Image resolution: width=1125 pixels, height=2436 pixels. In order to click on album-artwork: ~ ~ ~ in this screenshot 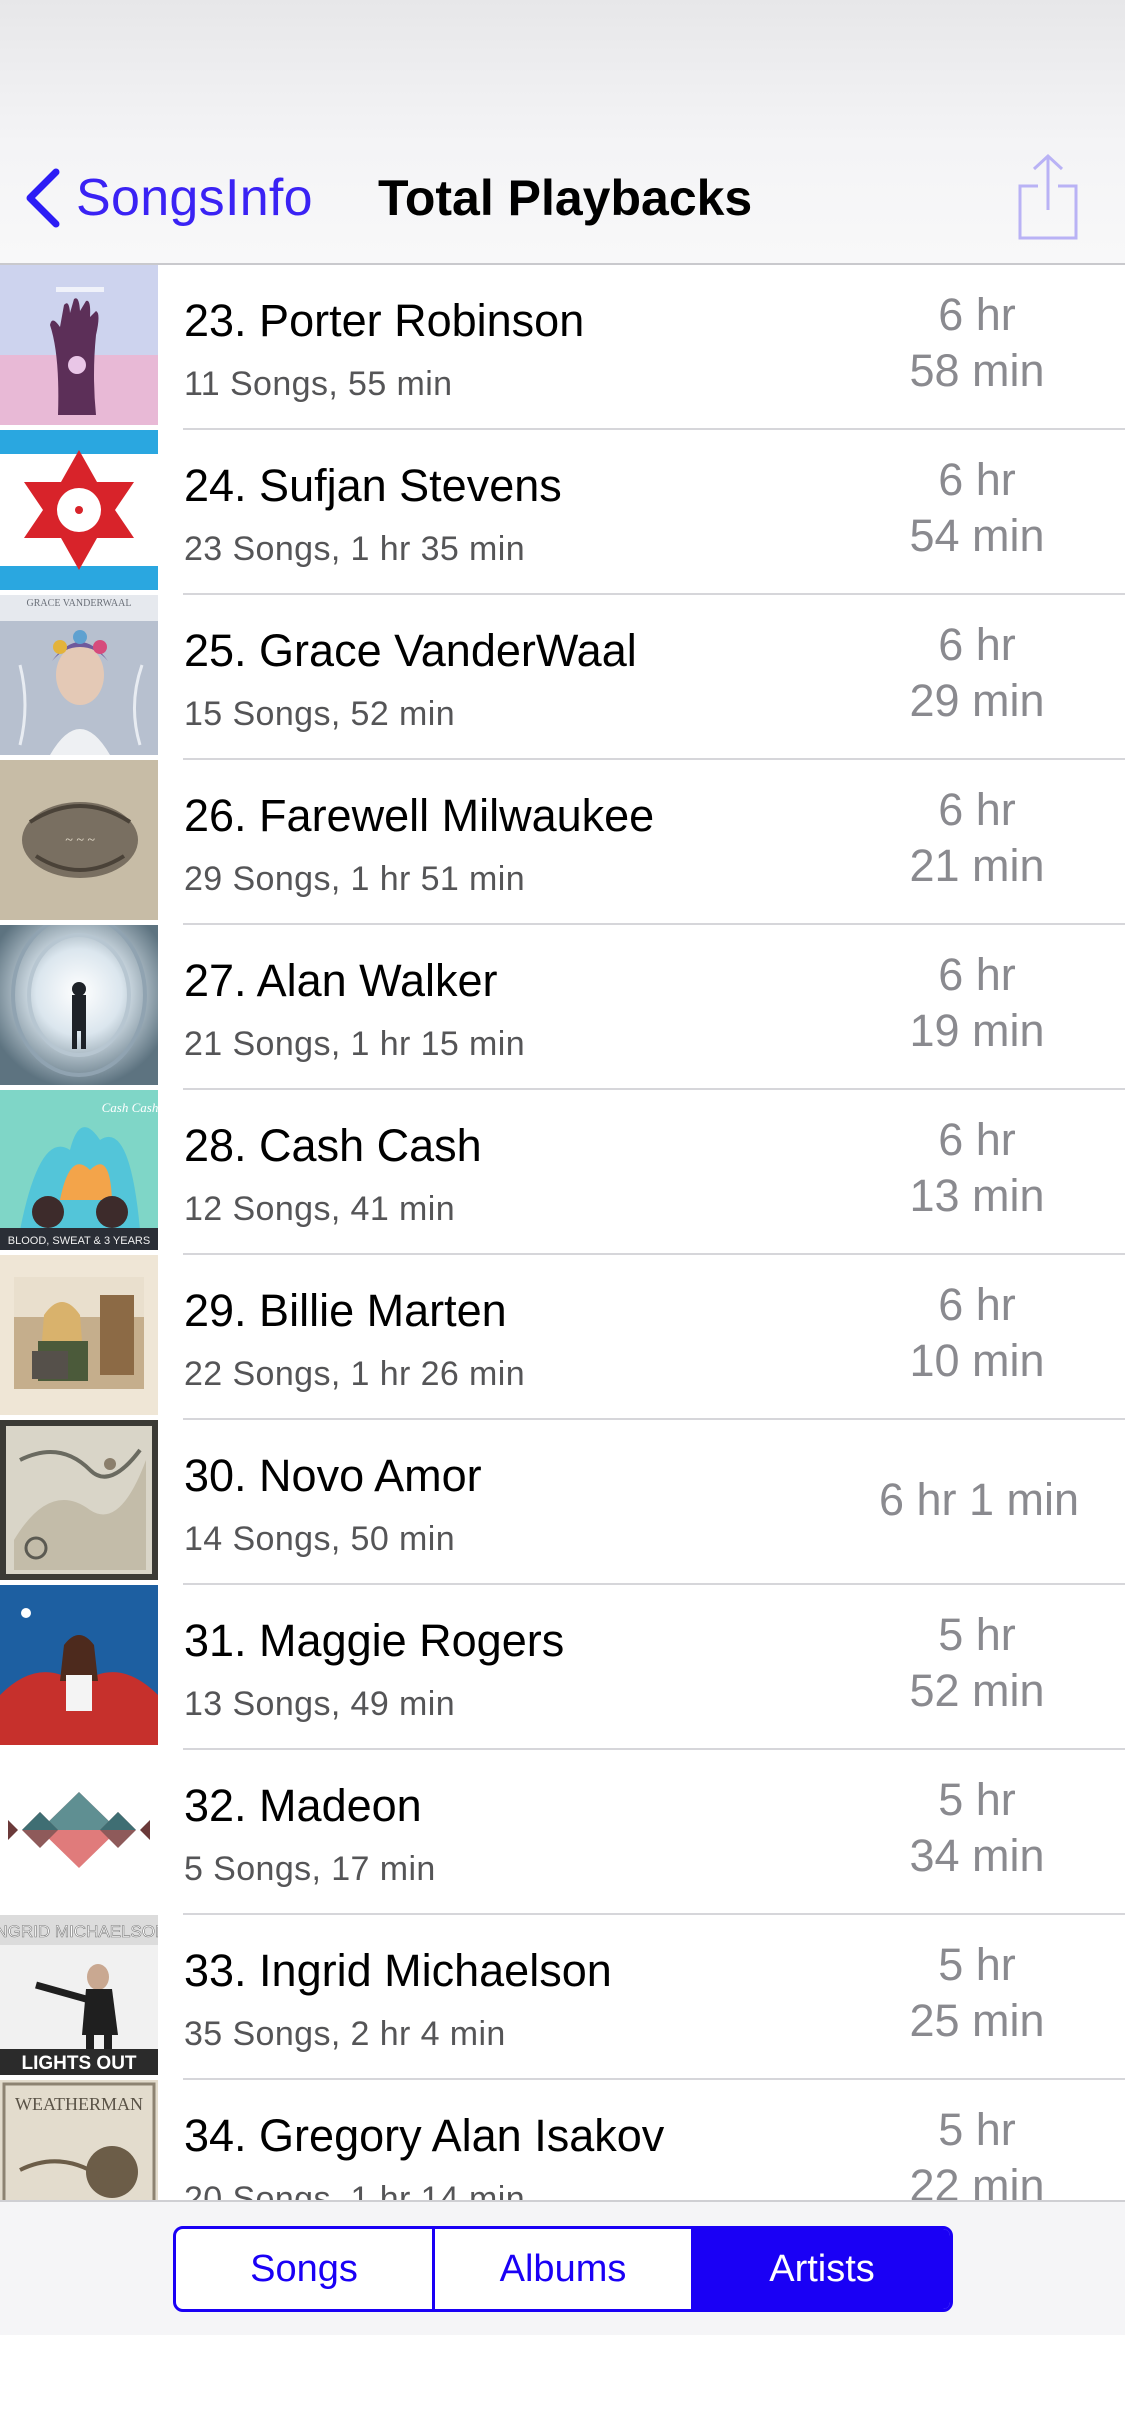, I will do `click(79, 840)`.